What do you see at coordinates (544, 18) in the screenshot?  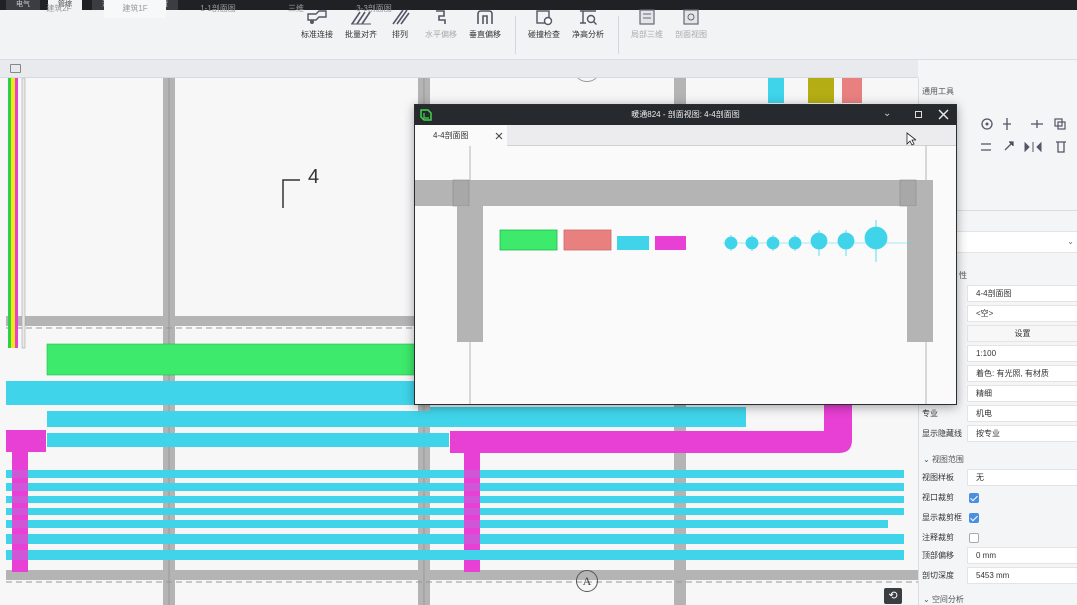 I see `collision-check-icon` at bounding box center [544, 18].